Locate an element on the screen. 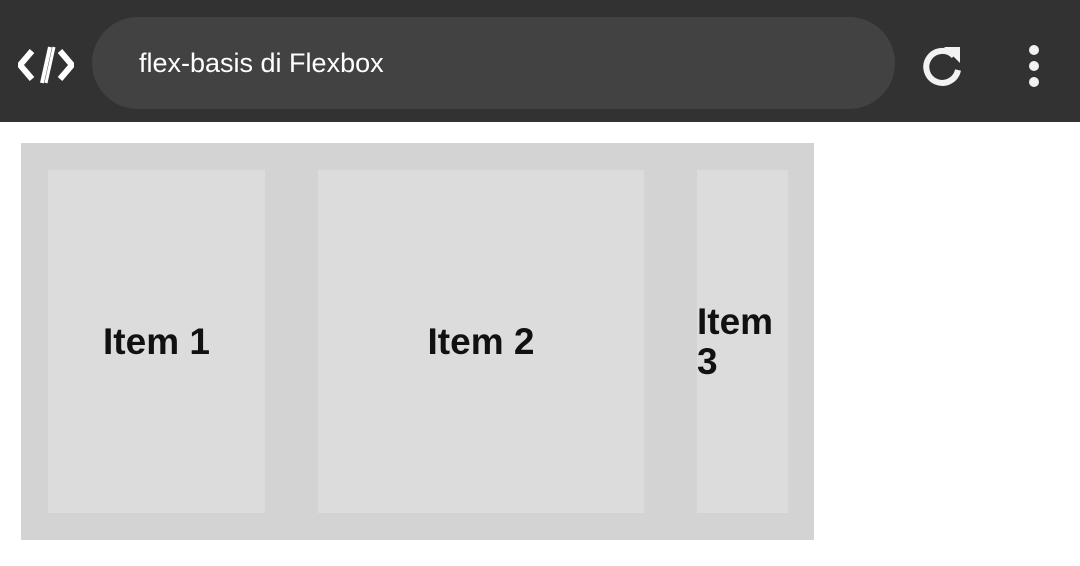  code-brackets-logo-icon is located at coordinates (46, 65).